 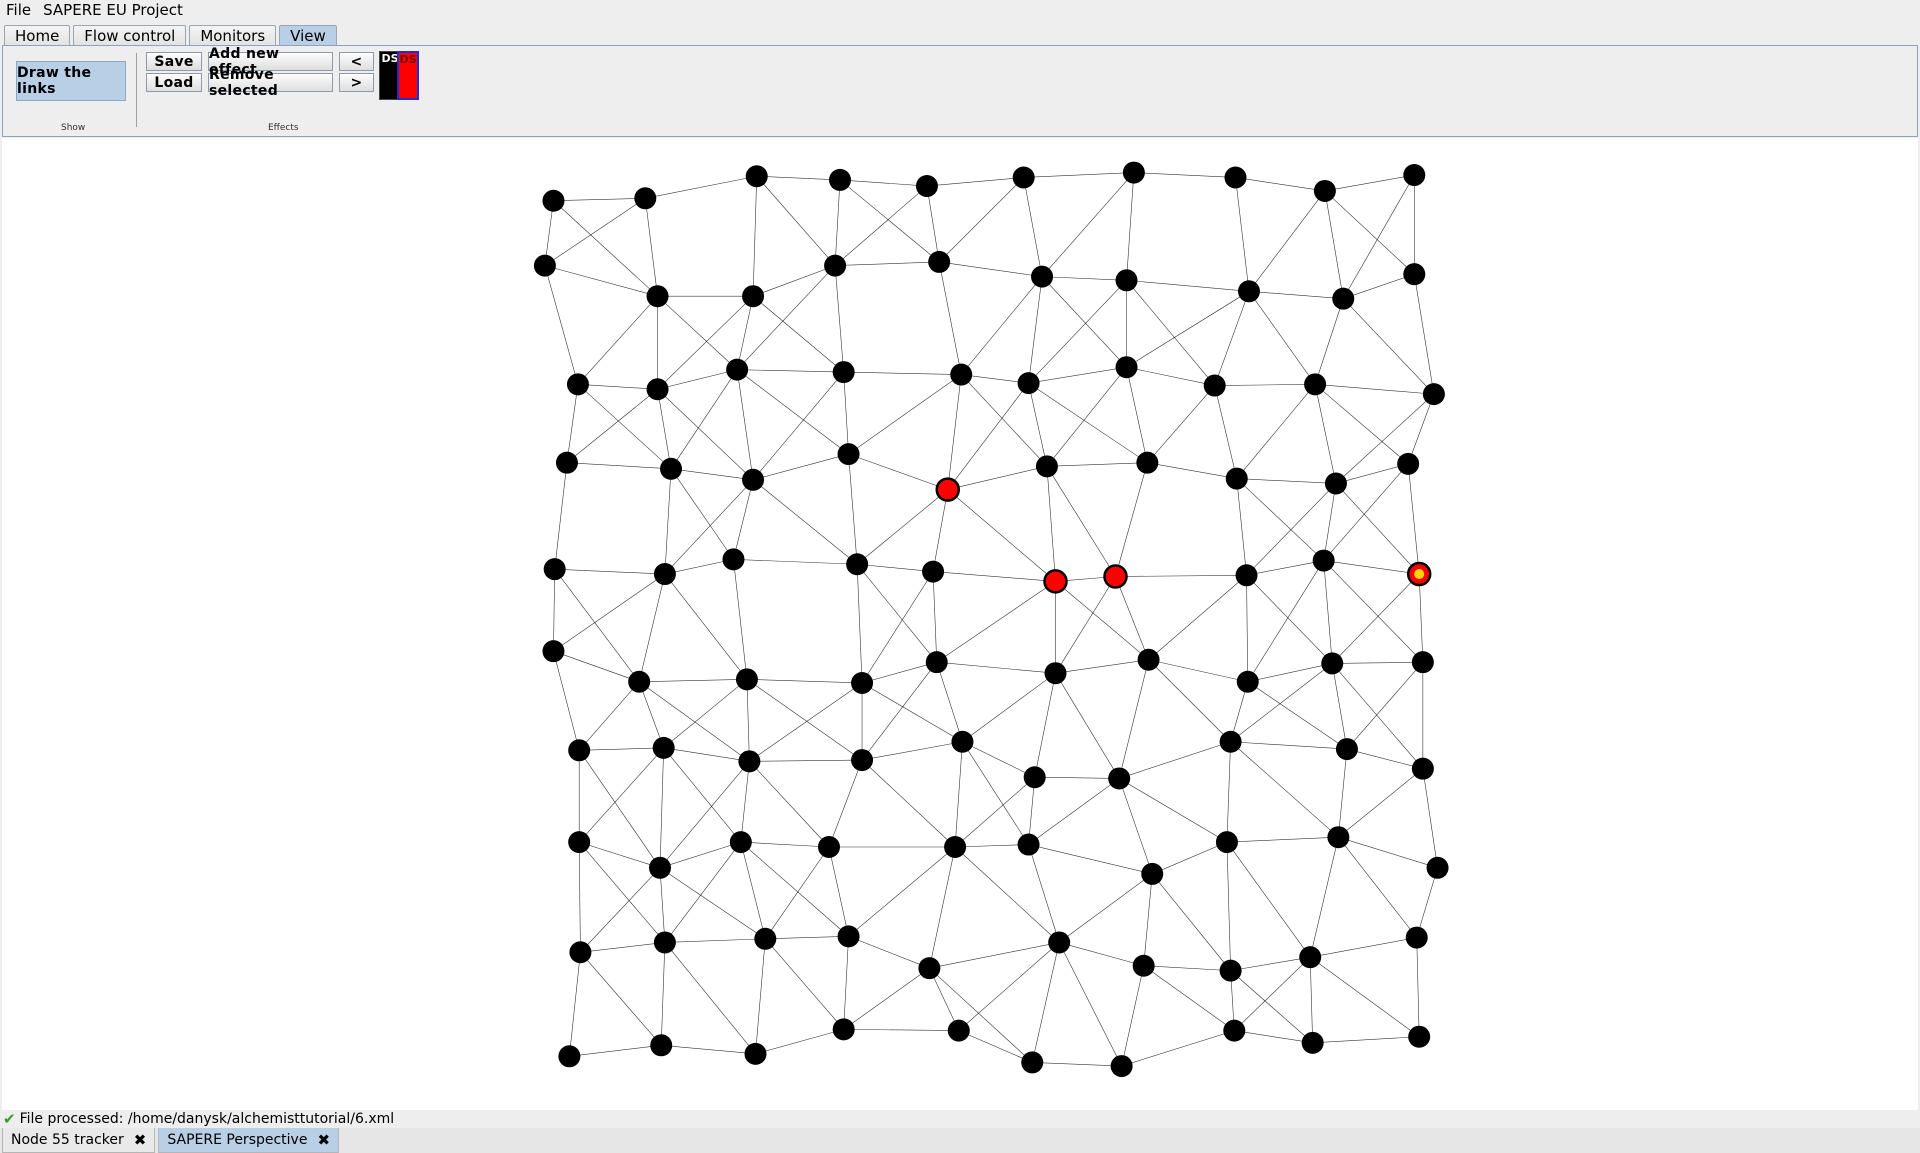 I want to click on save-button: Save, so click(x=174, y=61).